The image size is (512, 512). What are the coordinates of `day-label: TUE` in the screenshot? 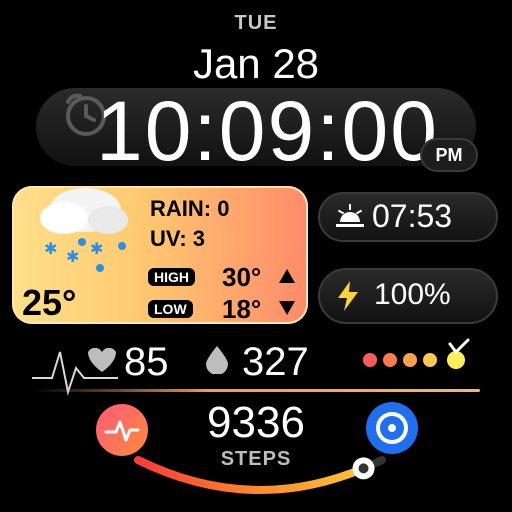 It's located at (256, 23).